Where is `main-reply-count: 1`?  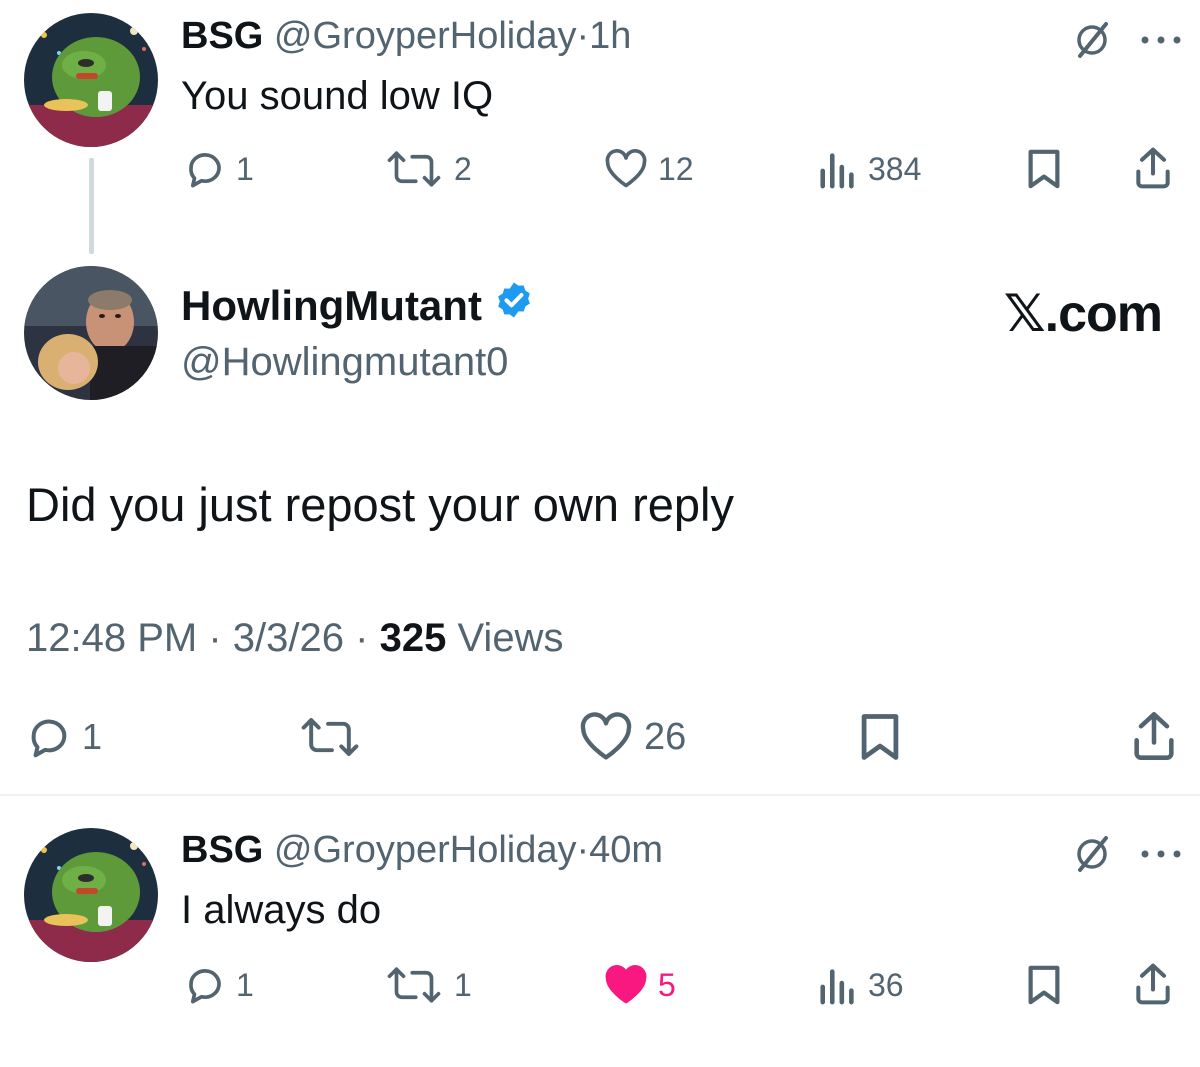 main-reply-count: 1 is located at coordinates (92, 736).